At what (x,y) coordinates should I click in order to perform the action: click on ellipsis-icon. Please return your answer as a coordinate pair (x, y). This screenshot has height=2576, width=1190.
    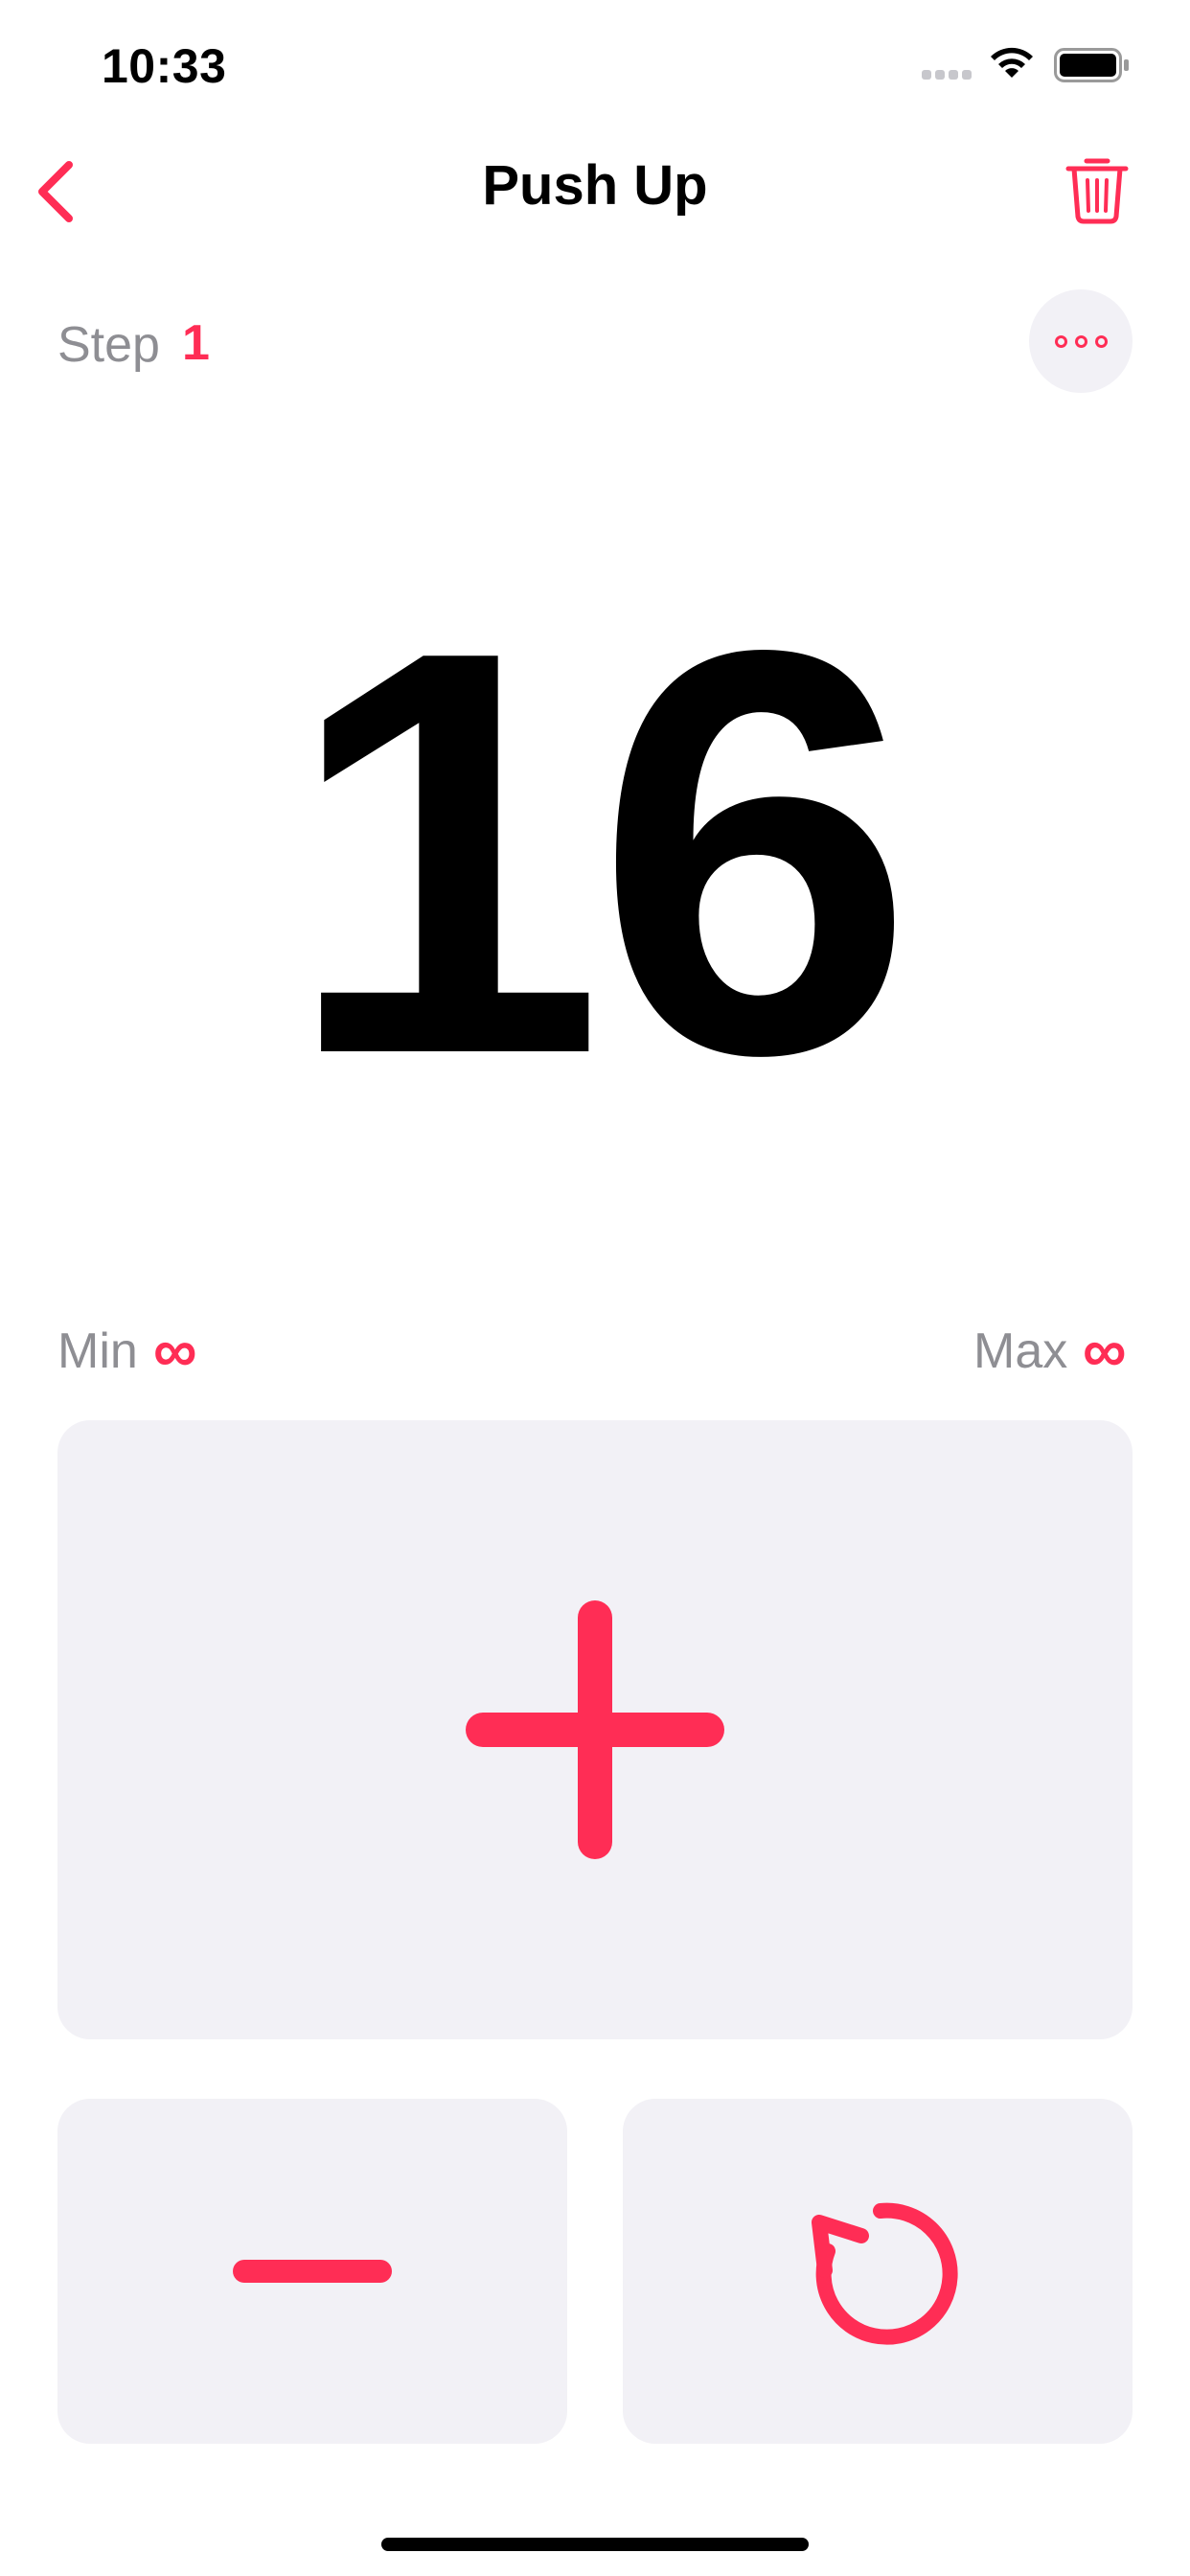
    Looking at the image, I should click on (1081, 341).